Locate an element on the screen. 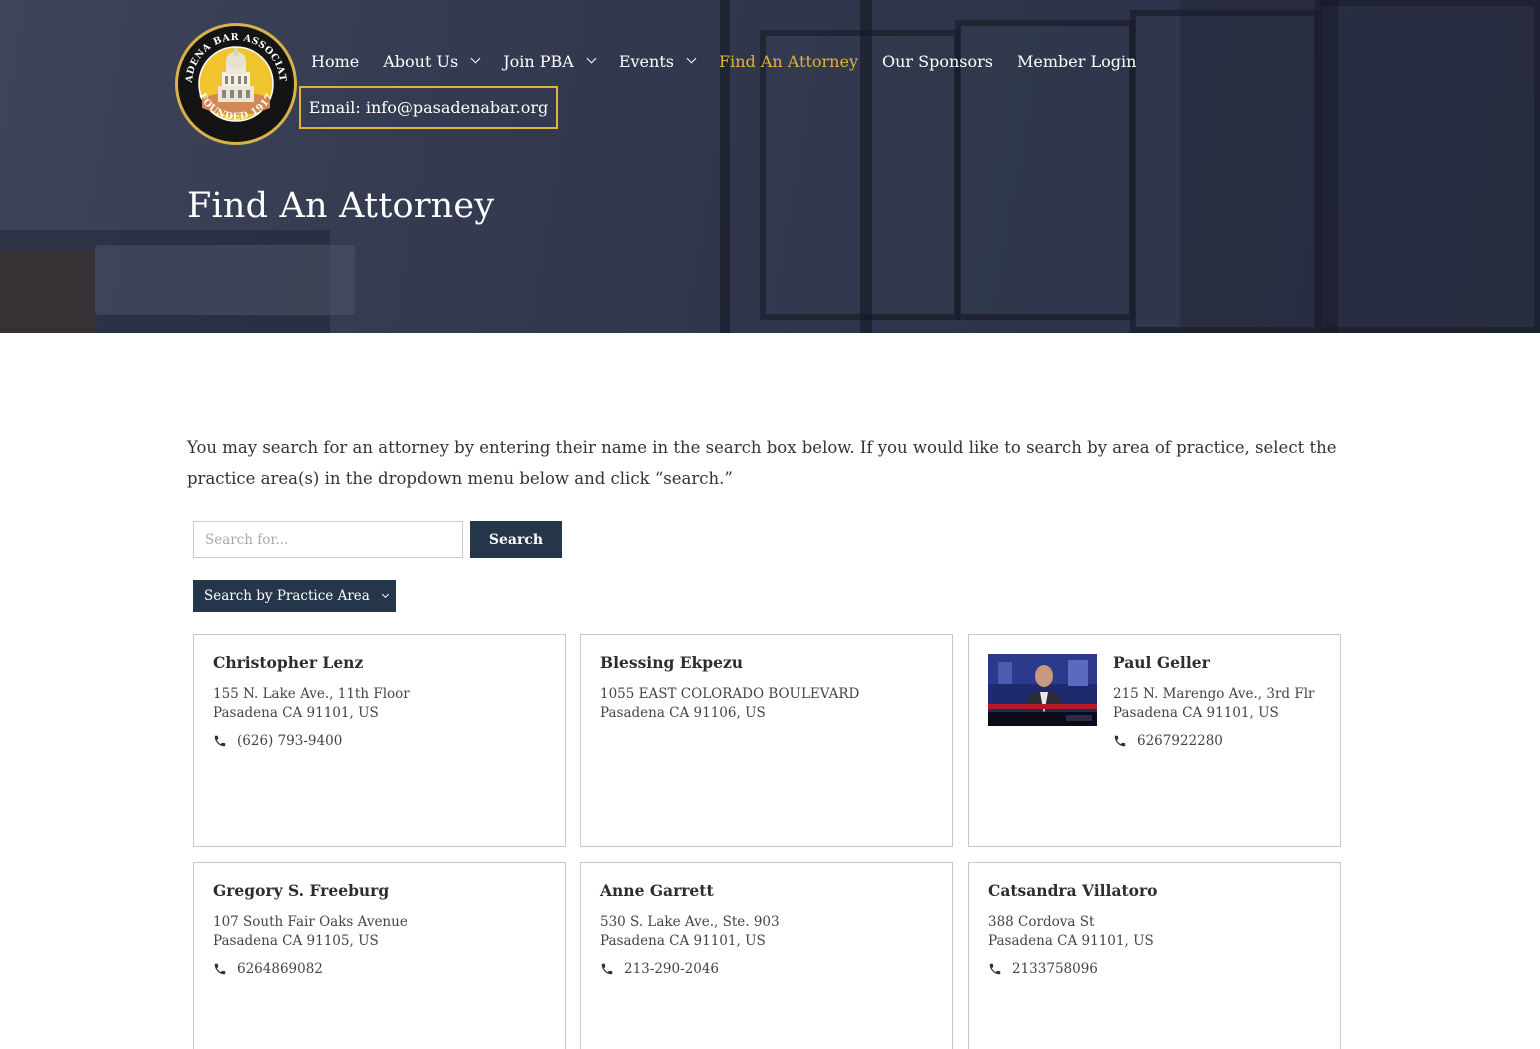  email-contact-button: Email: info@pasadenabar.org is located at coordinates (428, 107).